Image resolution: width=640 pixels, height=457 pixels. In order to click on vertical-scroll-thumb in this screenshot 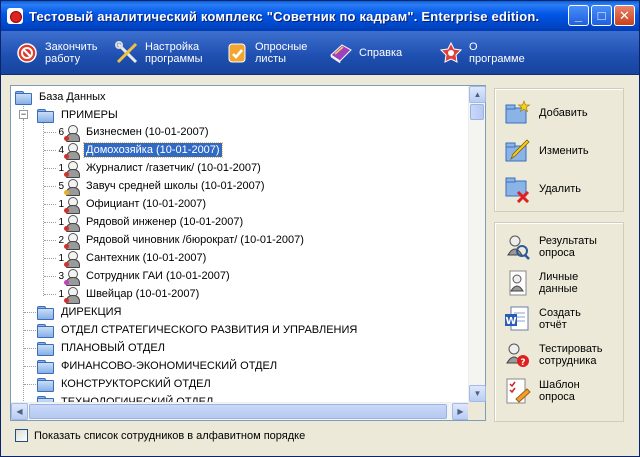, I will do `click(477, 112)`.